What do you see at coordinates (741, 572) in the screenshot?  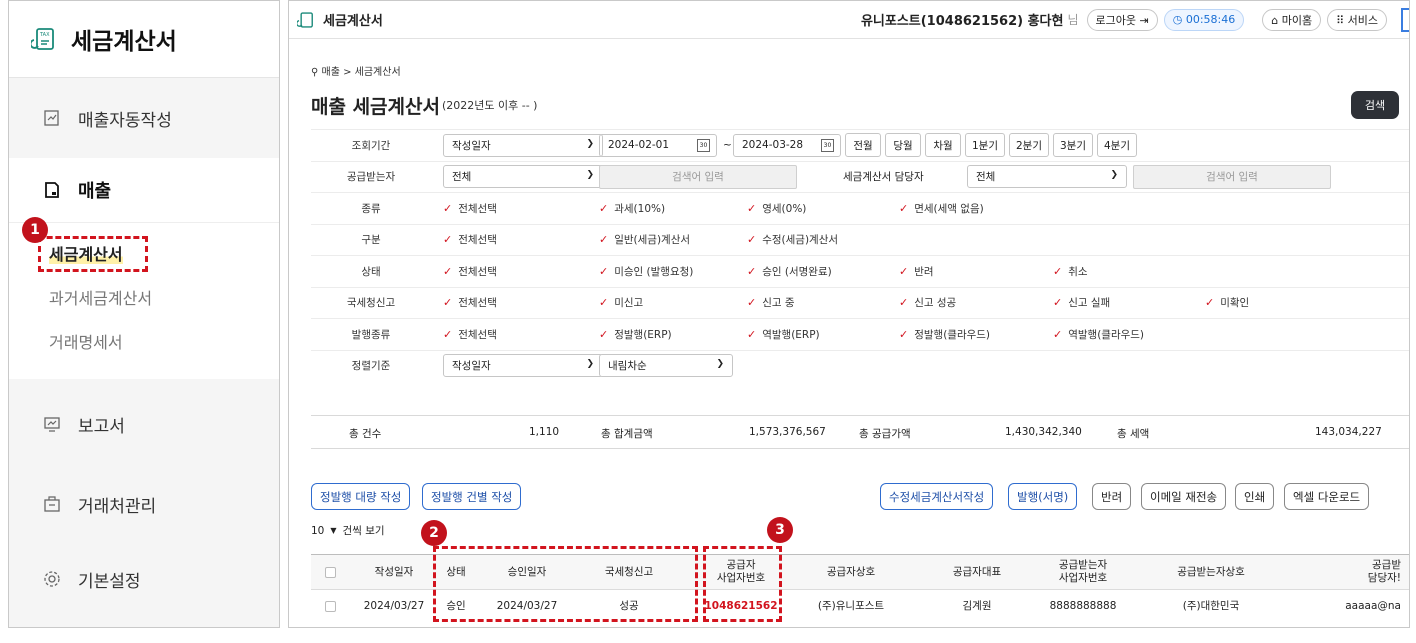 I see `col-supplier-bizno: 공급자 사업자번호` at bounding box center [741, 572].